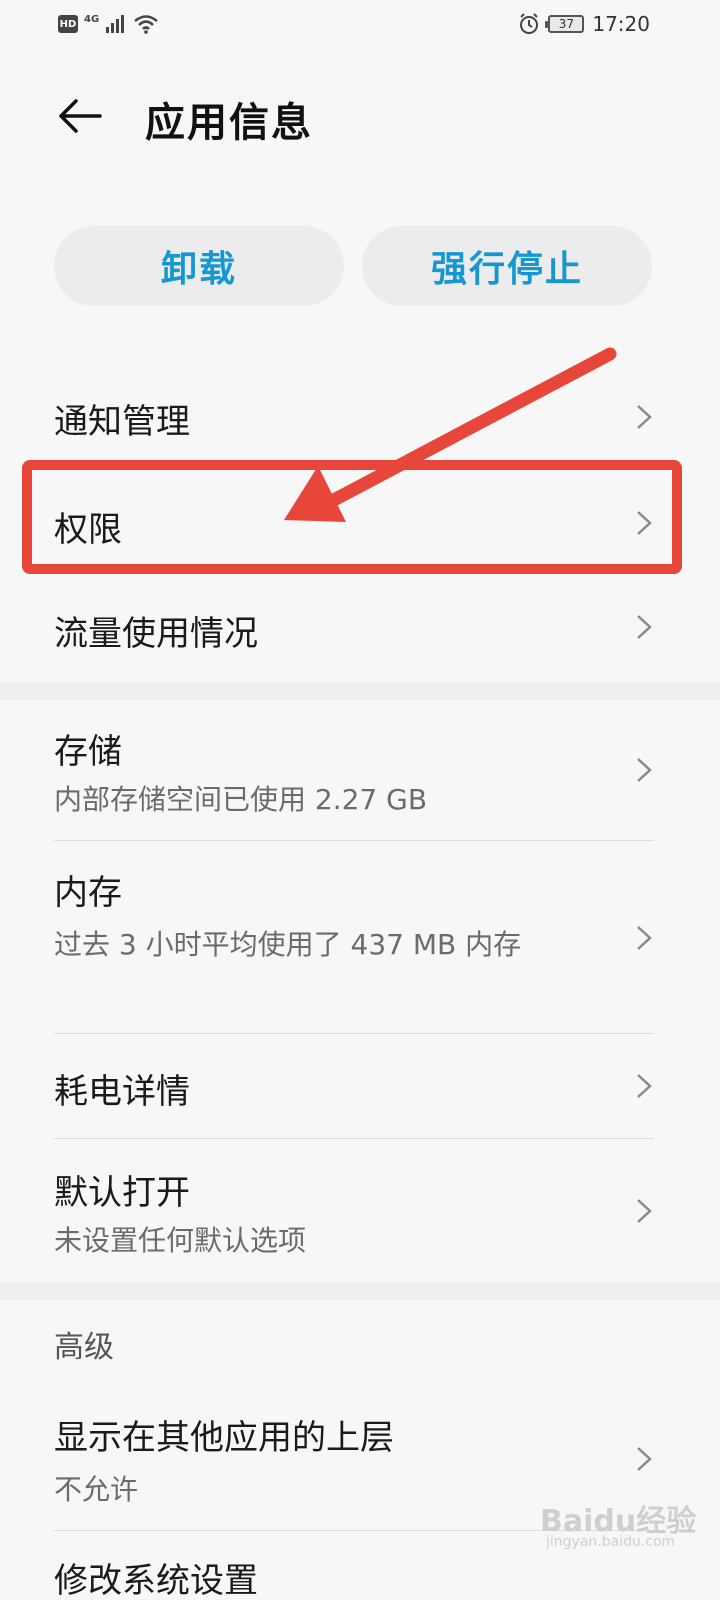 This screenshot has width=720, height=1600. I want to click on annotation-arrow-icon, so click(450, 434).